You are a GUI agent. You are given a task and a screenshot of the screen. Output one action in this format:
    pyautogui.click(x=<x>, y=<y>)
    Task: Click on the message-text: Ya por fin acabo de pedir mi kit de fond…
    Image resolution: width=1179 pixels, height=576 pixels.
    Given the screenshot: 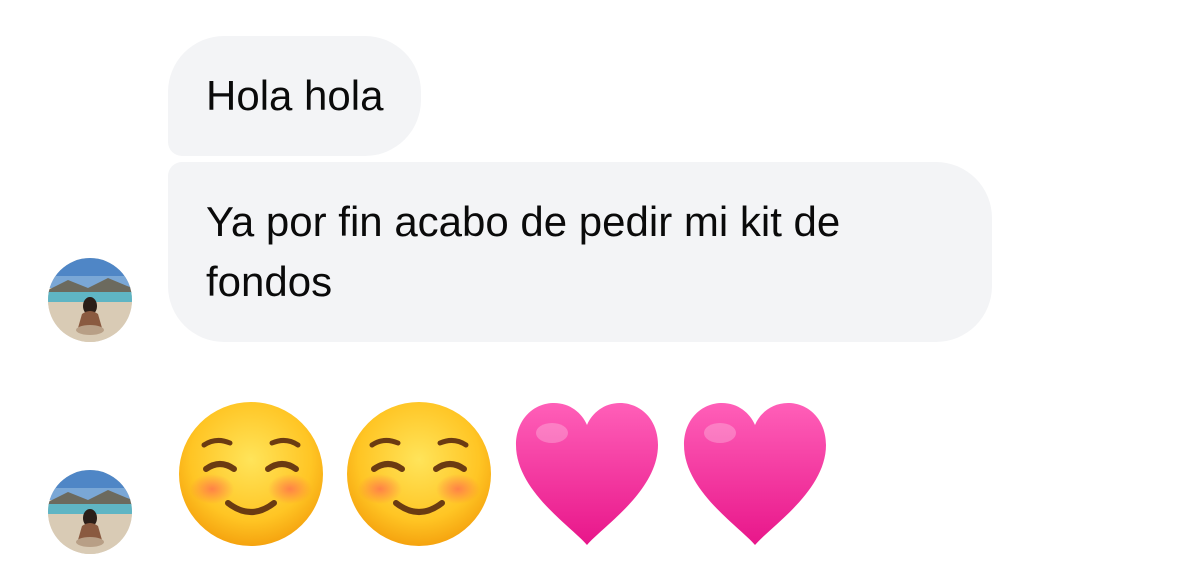 What is the action you would take?
    pyautogui.click(x=523, y=251)
    